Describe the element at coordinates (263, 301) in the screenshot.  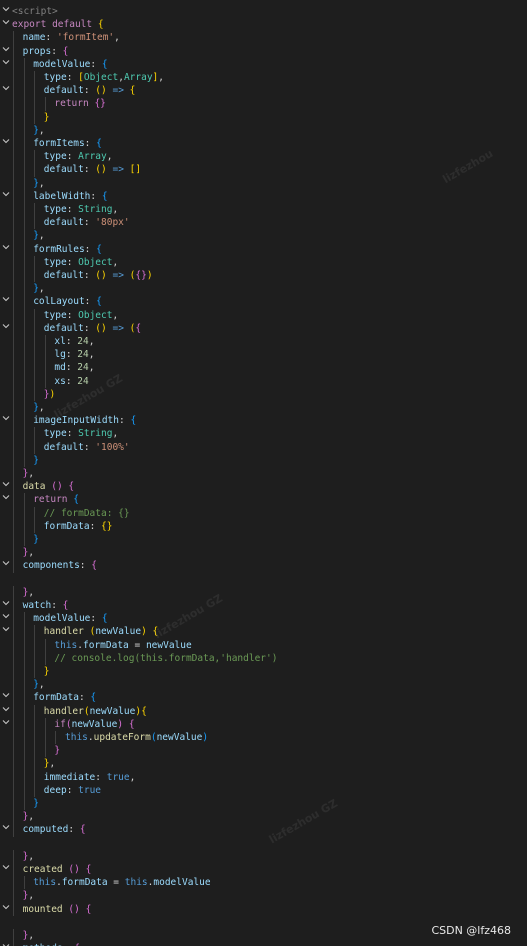
I see `code-line: colLayout: {` at that location.